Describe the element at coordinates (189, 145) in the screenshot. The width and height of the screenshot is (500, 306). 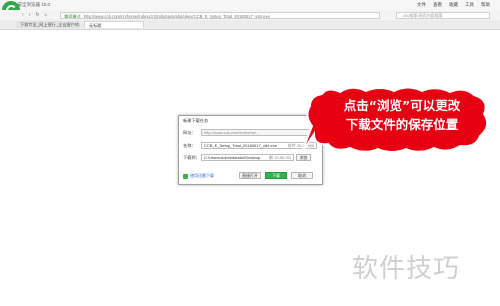
I see `name-label: 名称：` at that location.